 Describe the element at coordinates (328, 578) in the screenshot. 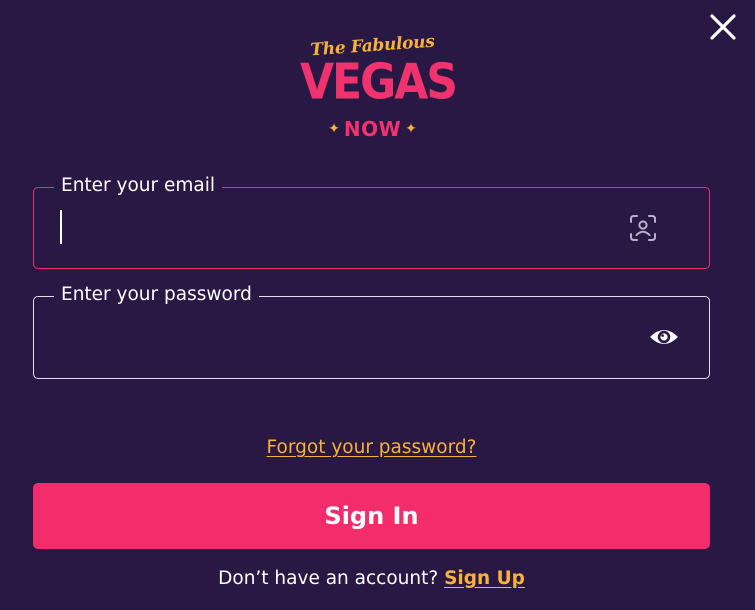

I see `signup-prompt-text: Don’t have an account?` at that location.